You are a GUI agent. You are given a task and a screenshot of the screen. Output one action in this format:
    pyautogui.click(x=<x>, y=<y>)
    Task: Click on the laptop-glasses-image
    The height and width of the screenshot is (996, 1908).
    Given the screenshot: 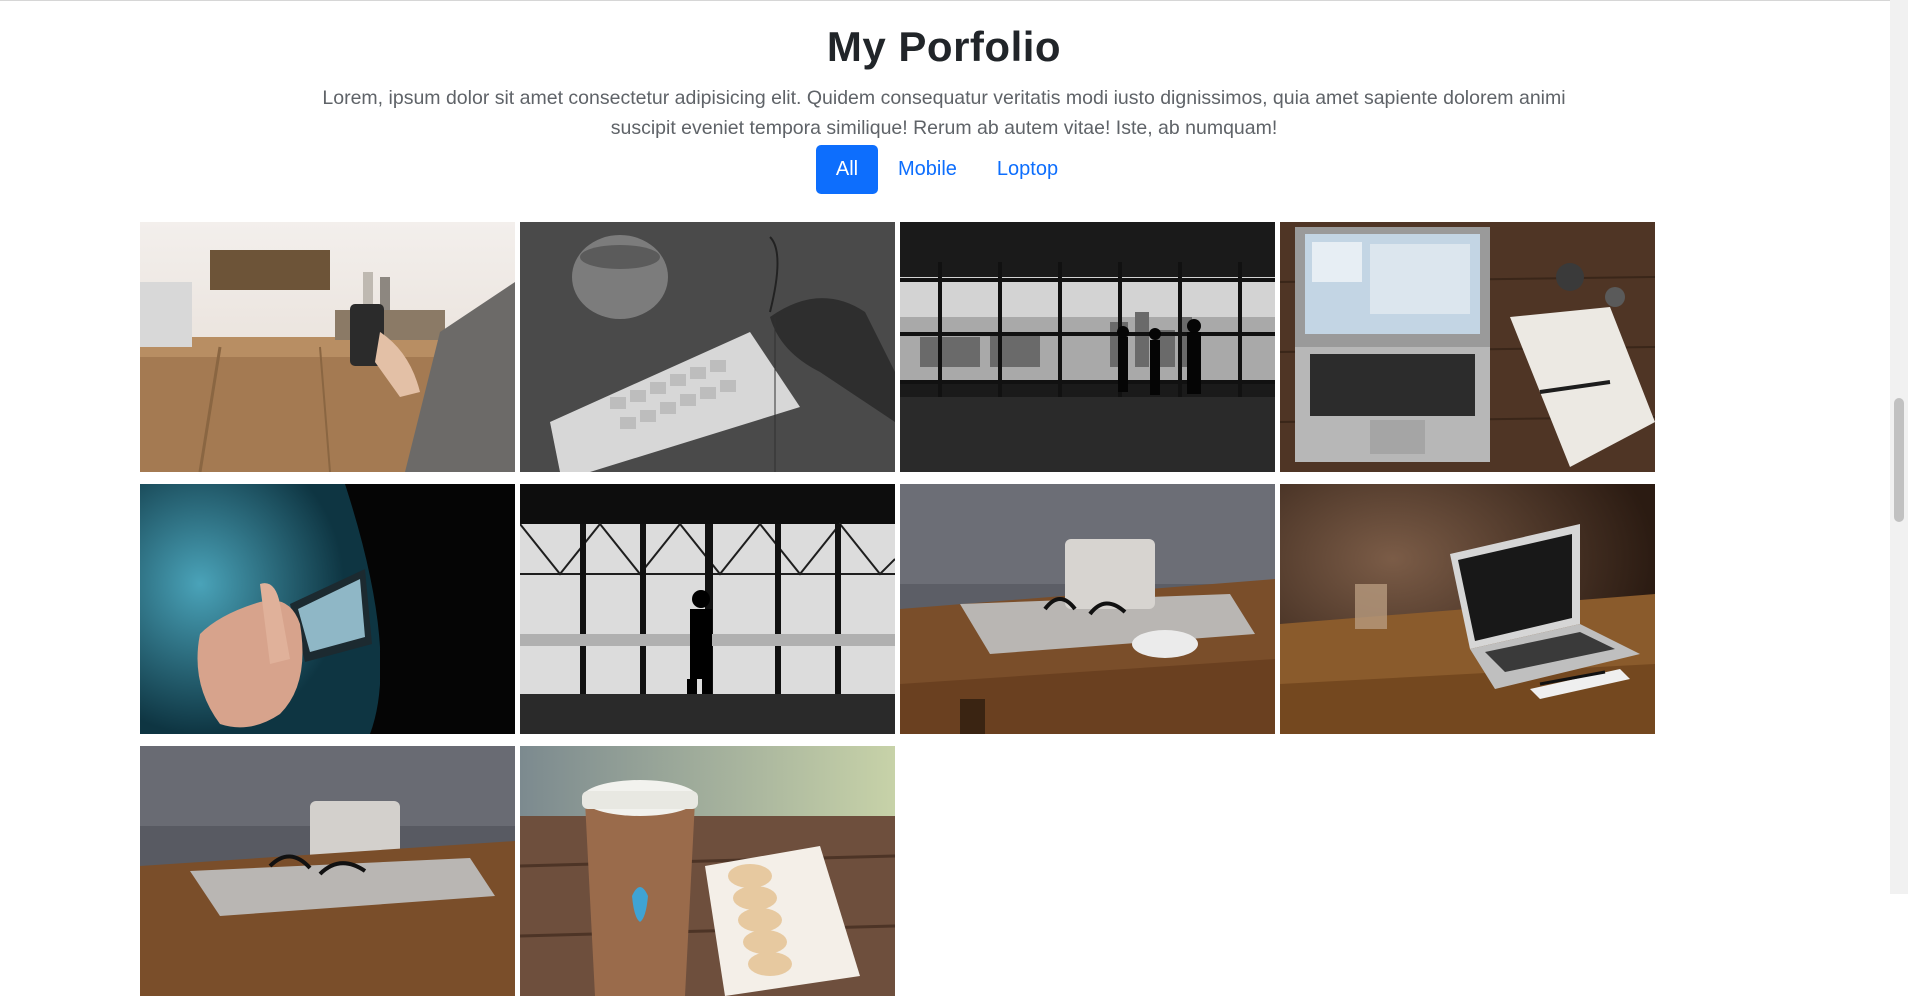 What is the action you would take?
    pyautogui.click(x=327, y=871)
    